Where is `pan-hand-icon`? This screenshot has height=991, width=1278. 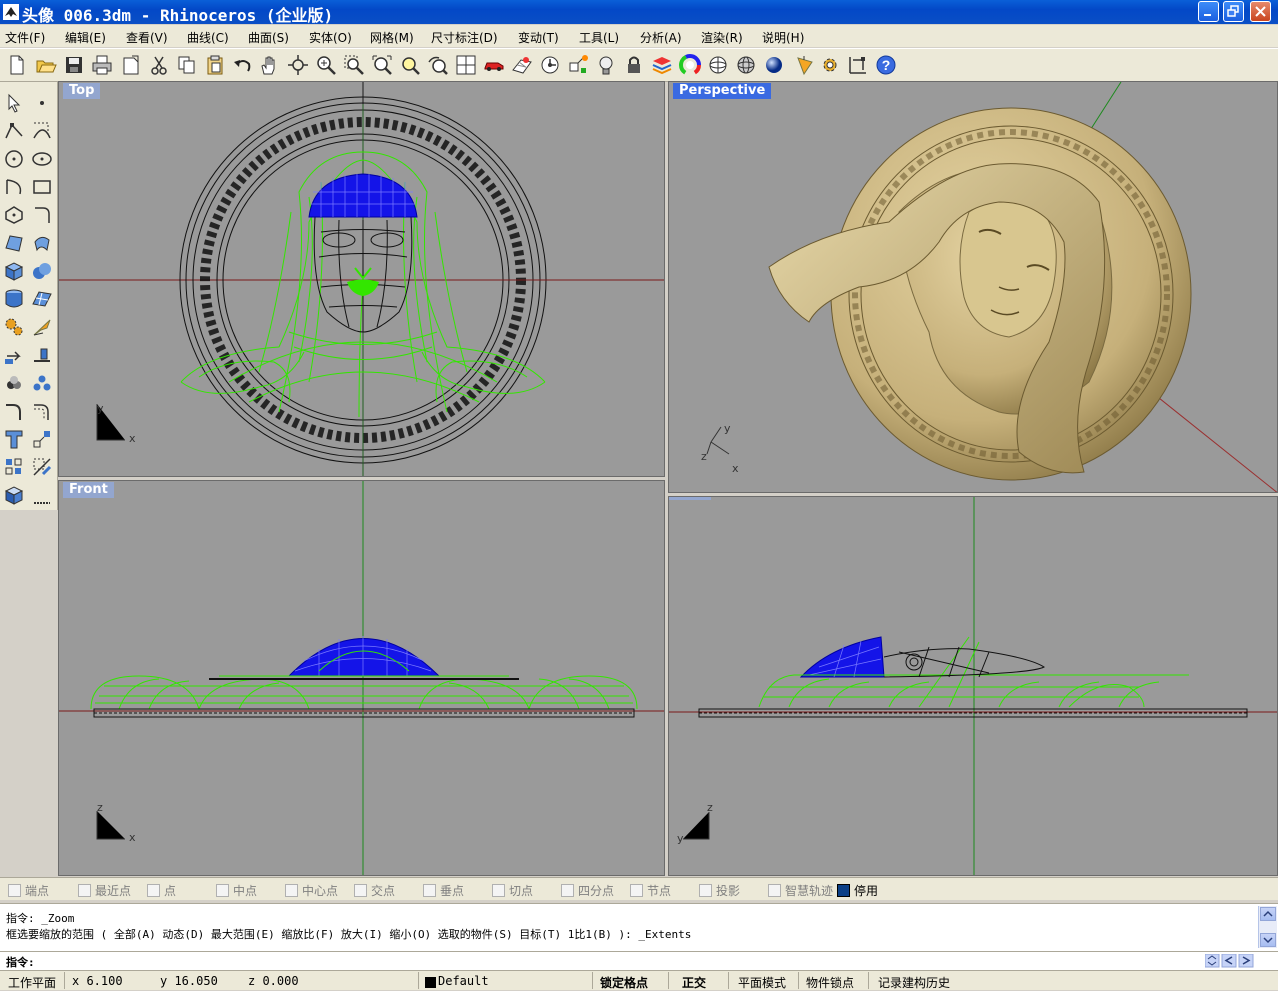
pan-hand-icon is located at coordinates (269, 65).